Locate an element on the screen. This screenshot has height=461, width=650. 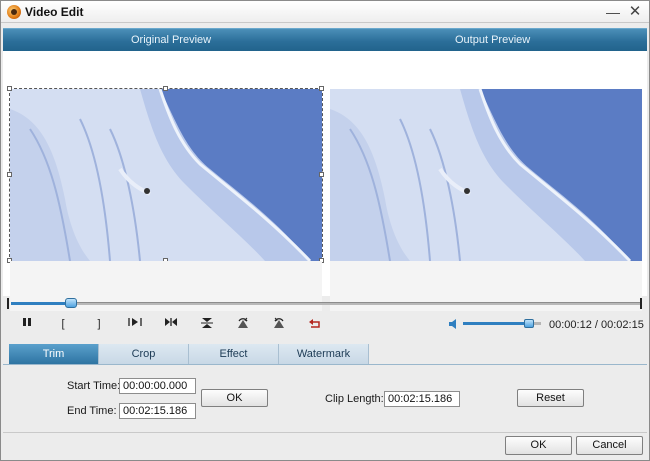
step-forward-icon is located at coordinates (135, 322).